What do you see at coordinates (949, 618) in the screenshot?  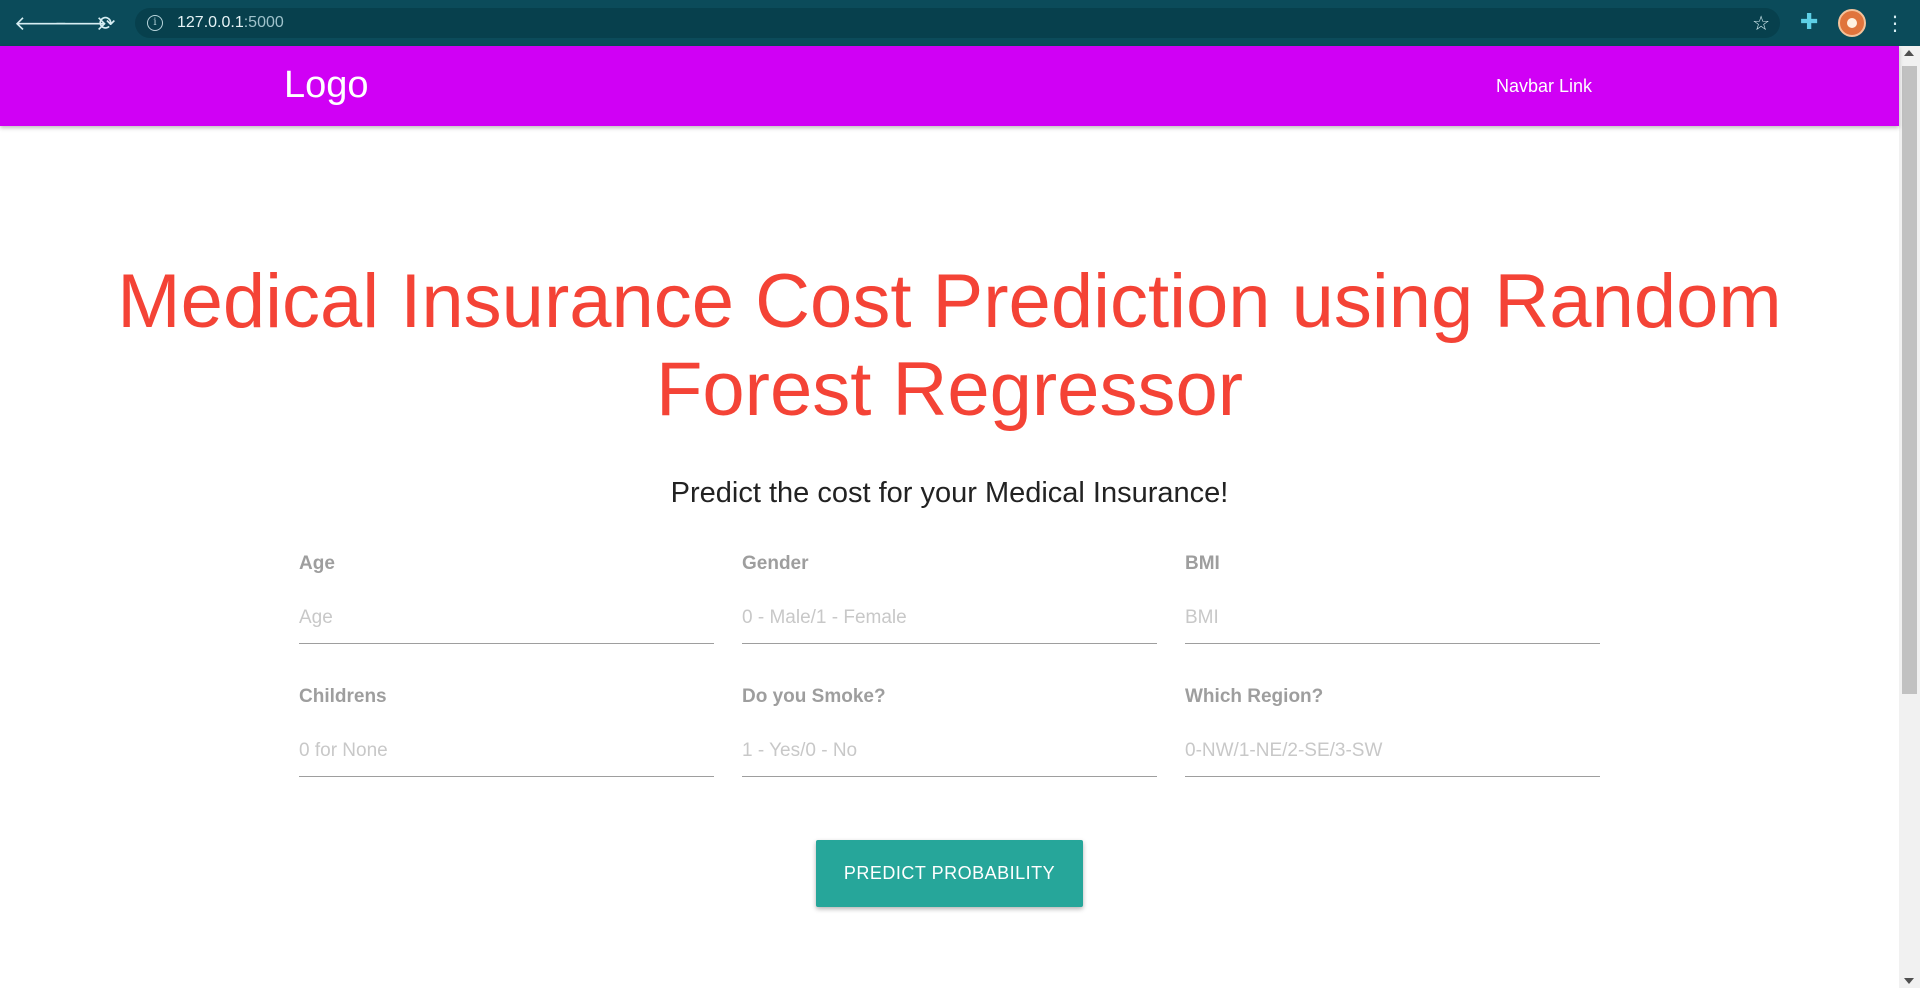 I see `gender-input` at bounding box center [949, 618].